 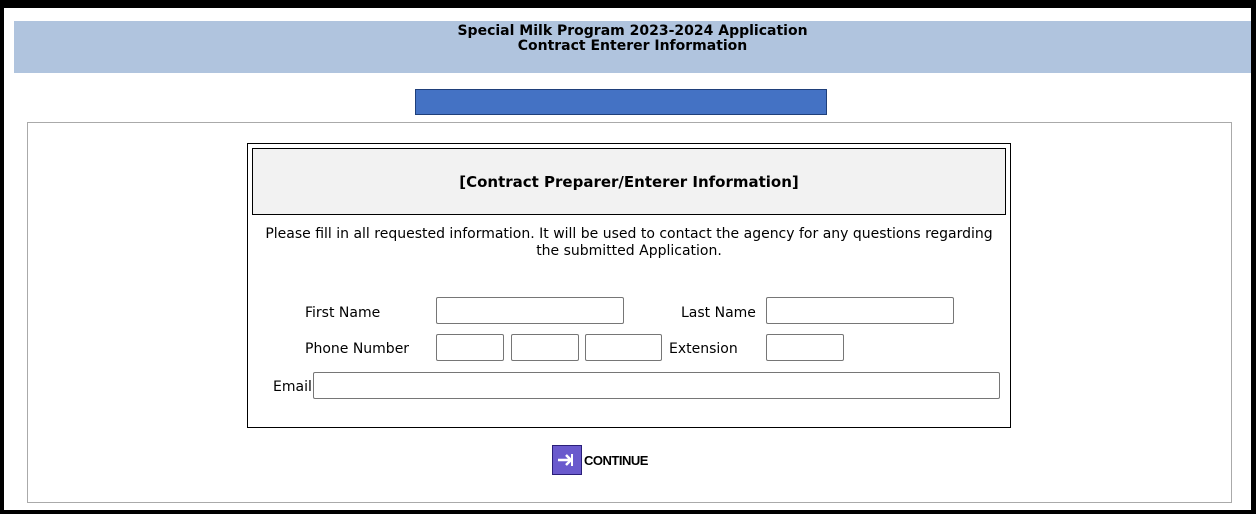 I want to click on page-subtitle: Contract Enterer Information, so click(x=632, y=46).